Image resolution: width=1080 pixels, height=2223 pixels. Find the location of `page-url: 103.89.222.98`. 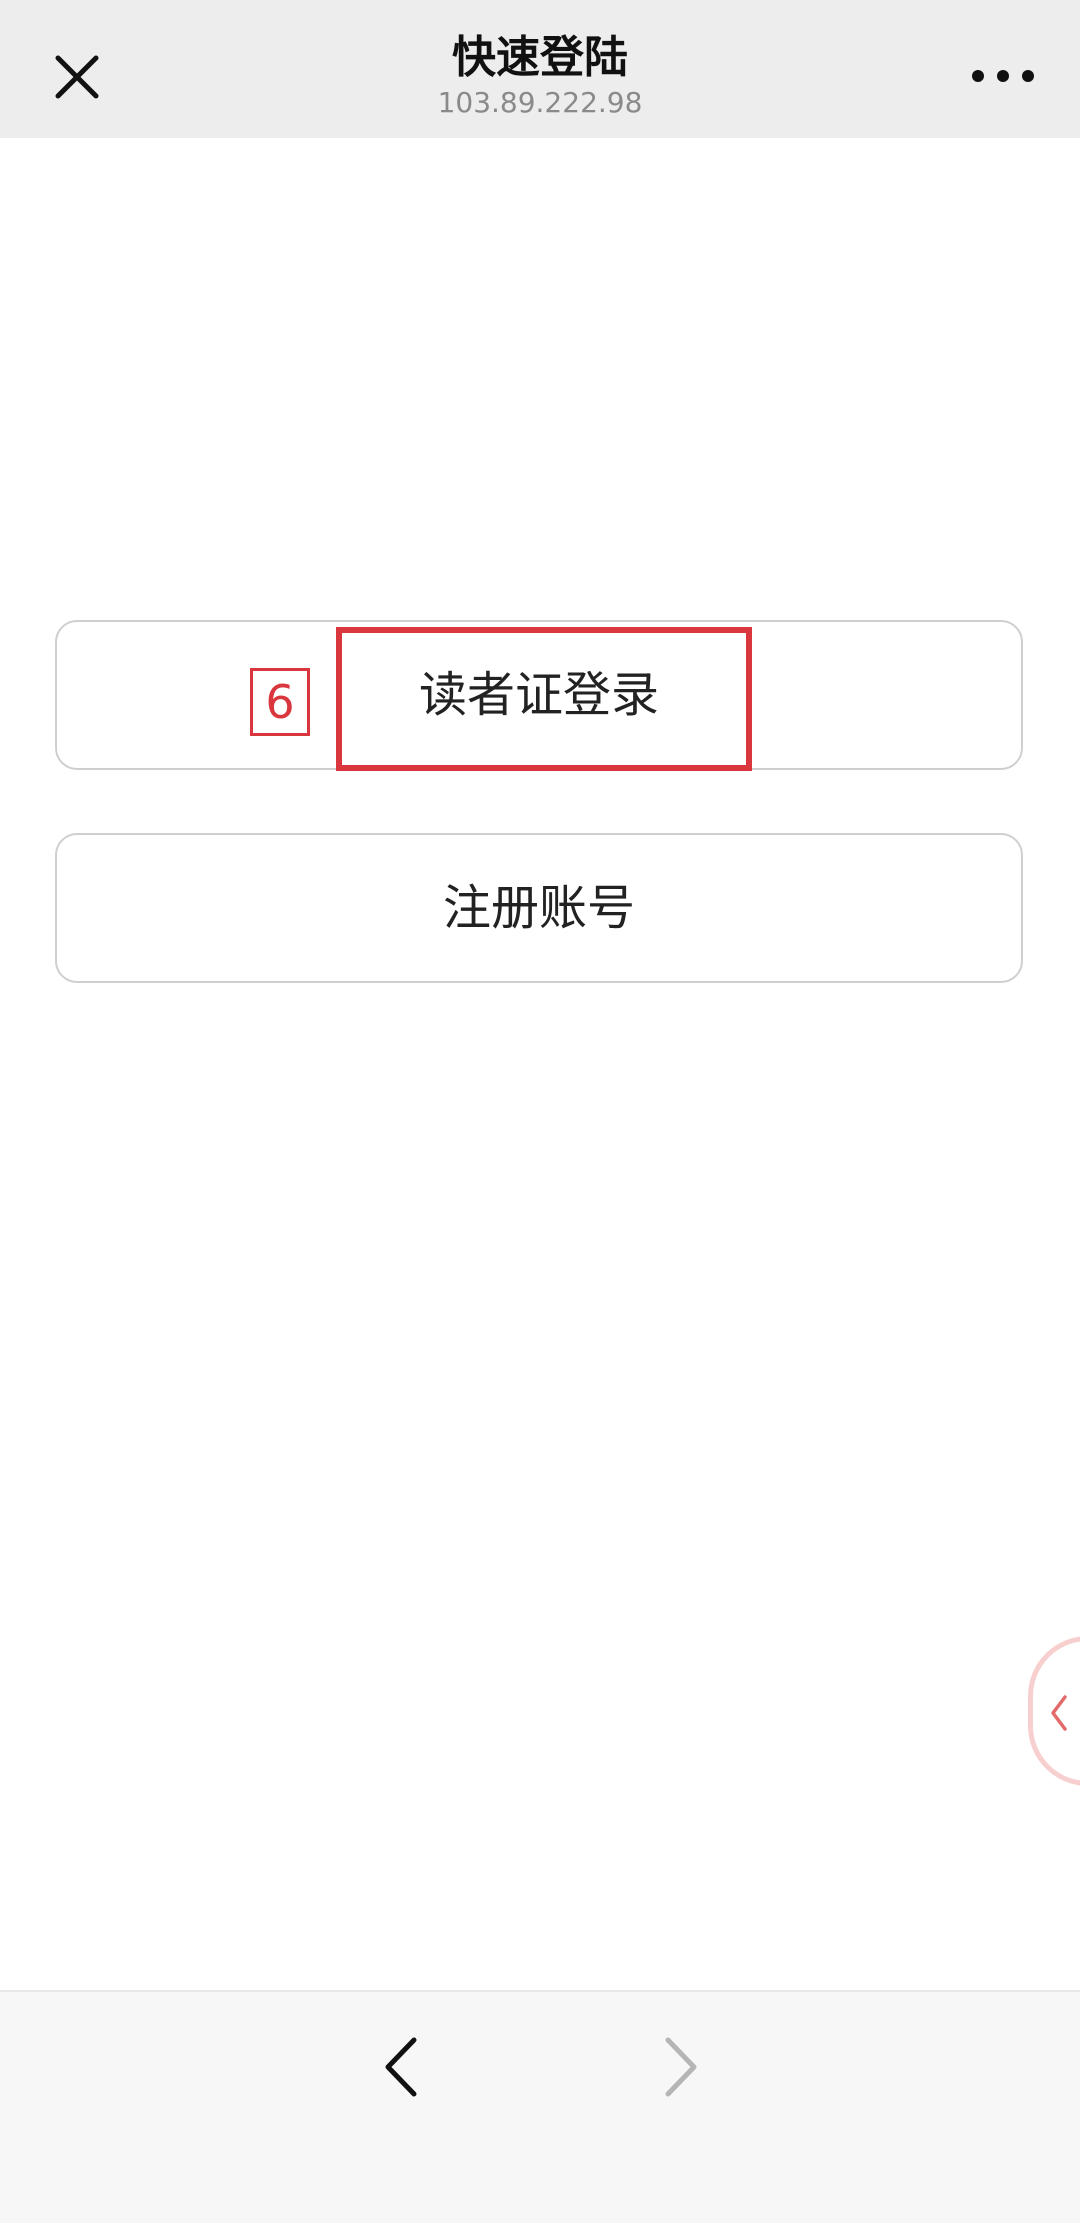

page-url: 103.89.222.98 is located at coordinates (540, 102).